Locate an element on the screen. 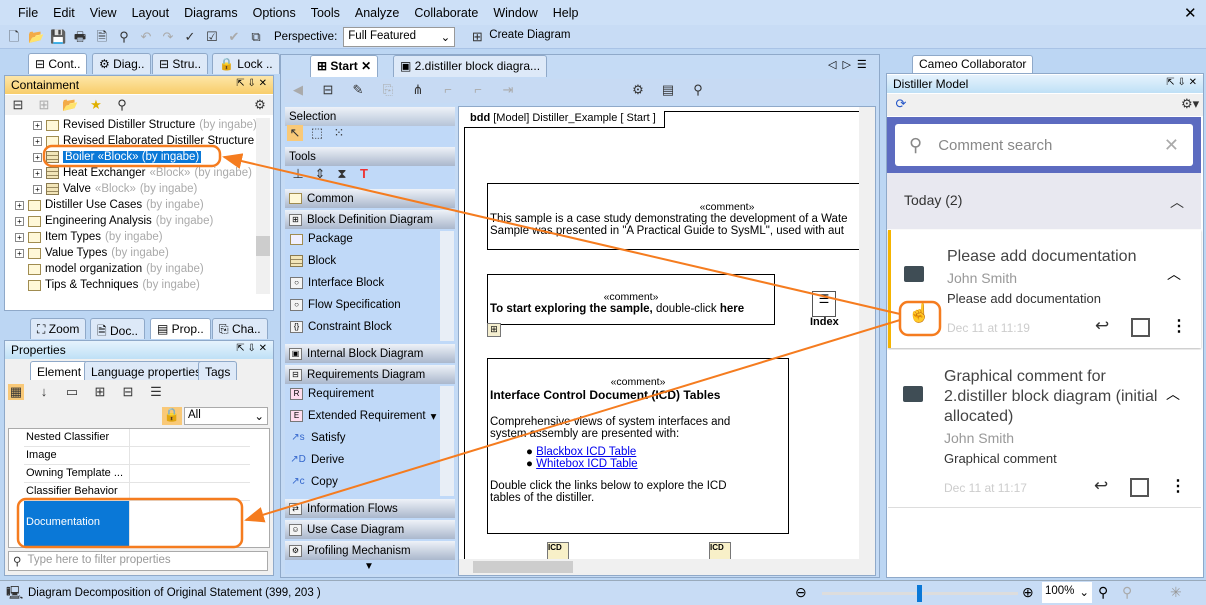 This screenshot has height=605, width=1206. tree-item: + Item Types (by ingabe) is located at coordinates (89, 237).